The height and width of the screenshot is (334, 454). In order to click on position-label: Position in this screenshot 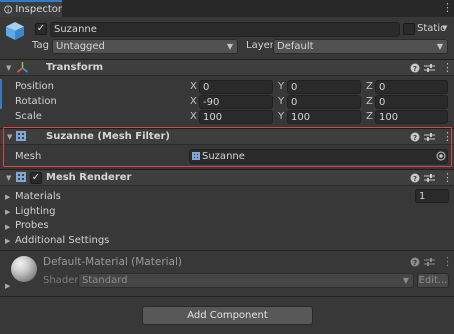, I will do `click(34, 86)`.